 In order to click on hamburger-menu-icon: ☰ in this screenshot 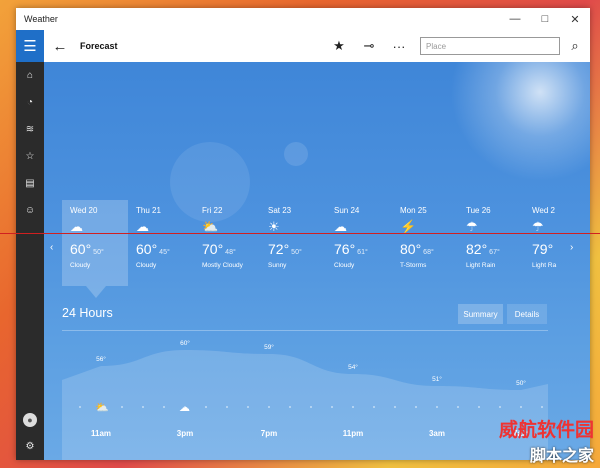, I will do `click(30, 46)`.